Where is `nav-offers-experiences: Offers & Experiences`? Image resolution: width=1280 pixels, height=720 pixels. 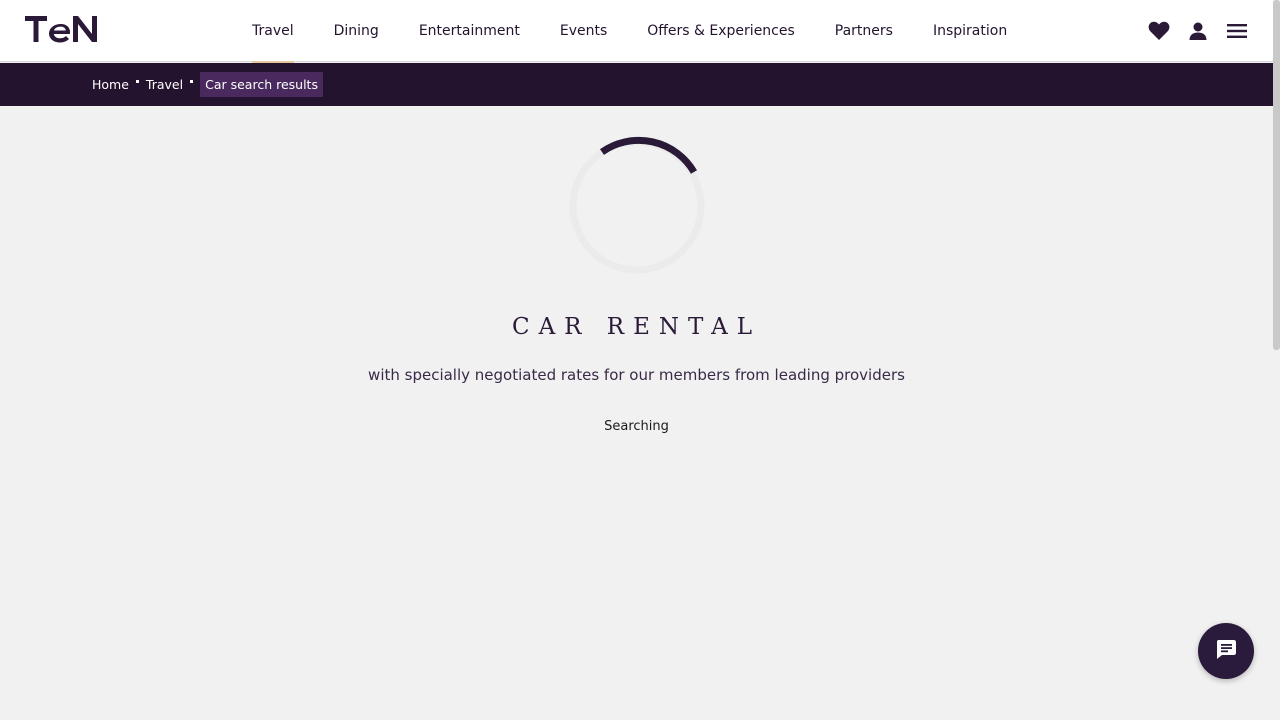 nav-offers-experiences: Offers & Experiences is located at coordinates (721, 31).